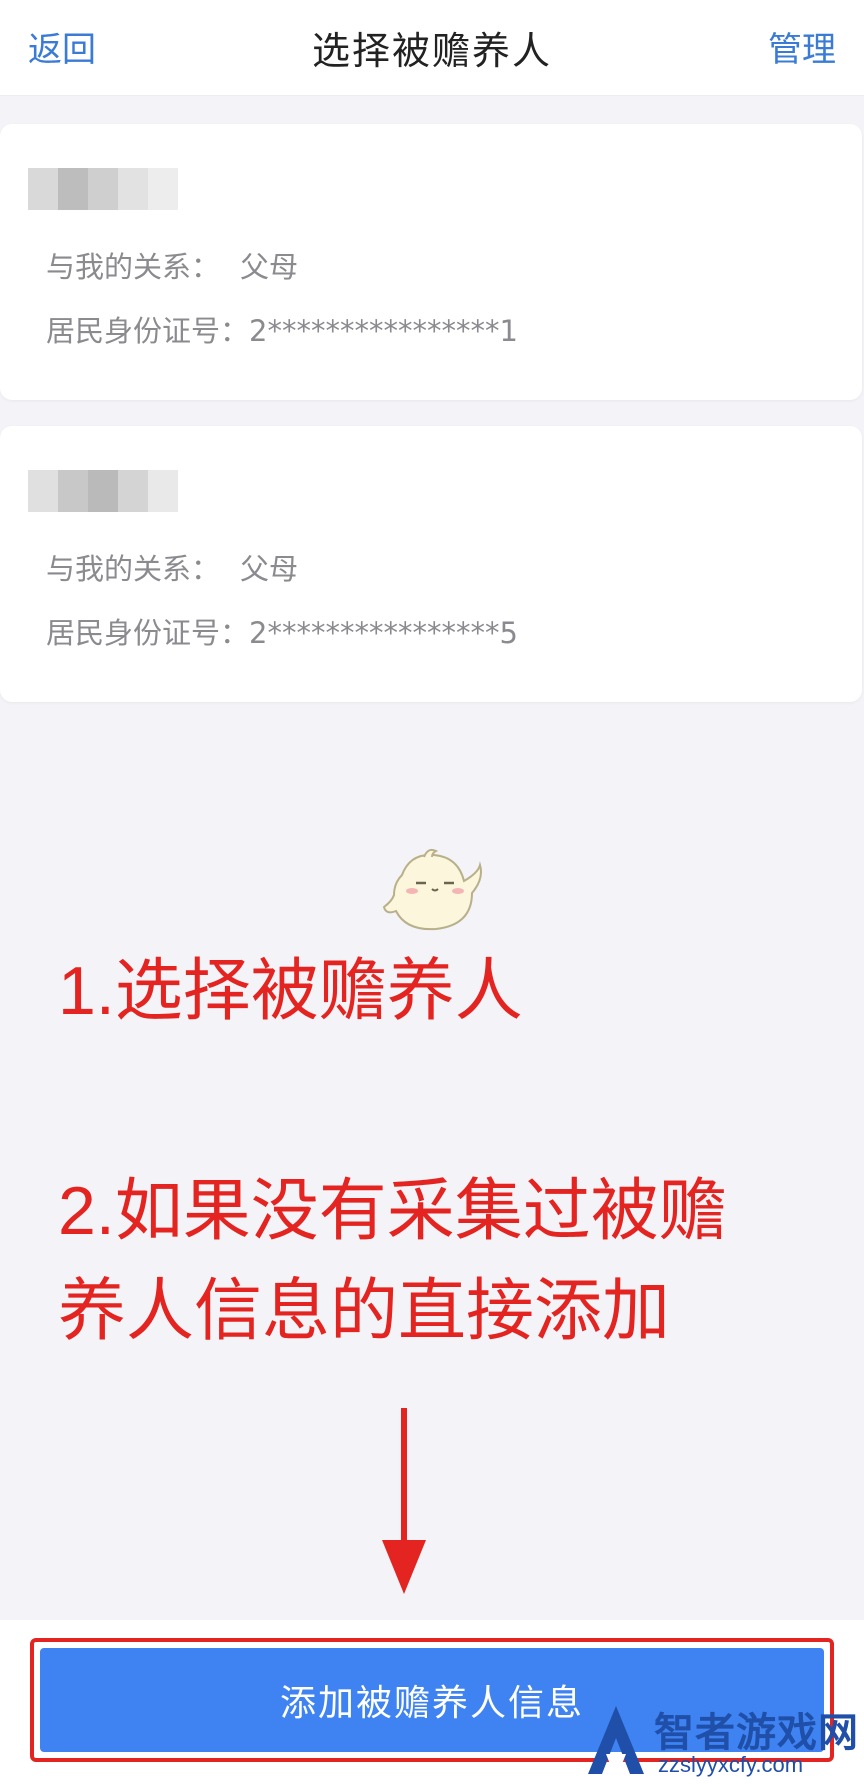  What do you see at coordinates (431, 51) in the screenshot?
I see `page-title: 选择被赡养人` at bounding box center [431, 51].